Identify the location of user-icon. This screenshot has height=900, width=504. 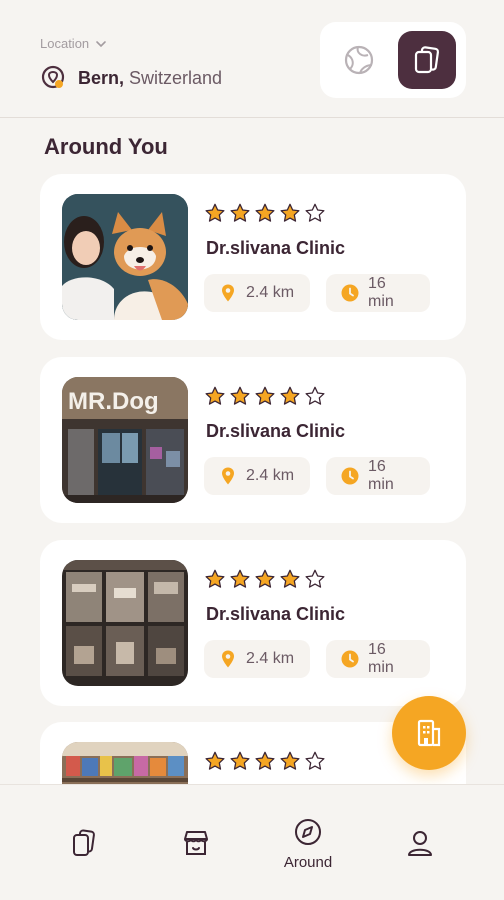
(420, 843).